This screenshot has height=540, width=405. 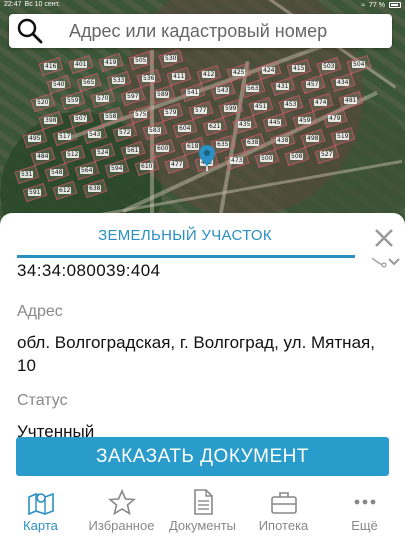 What do you see at coordinates (253, 142) in the screenshot?
I see `map-plot-number: 638` at bounding box center [253, 142].